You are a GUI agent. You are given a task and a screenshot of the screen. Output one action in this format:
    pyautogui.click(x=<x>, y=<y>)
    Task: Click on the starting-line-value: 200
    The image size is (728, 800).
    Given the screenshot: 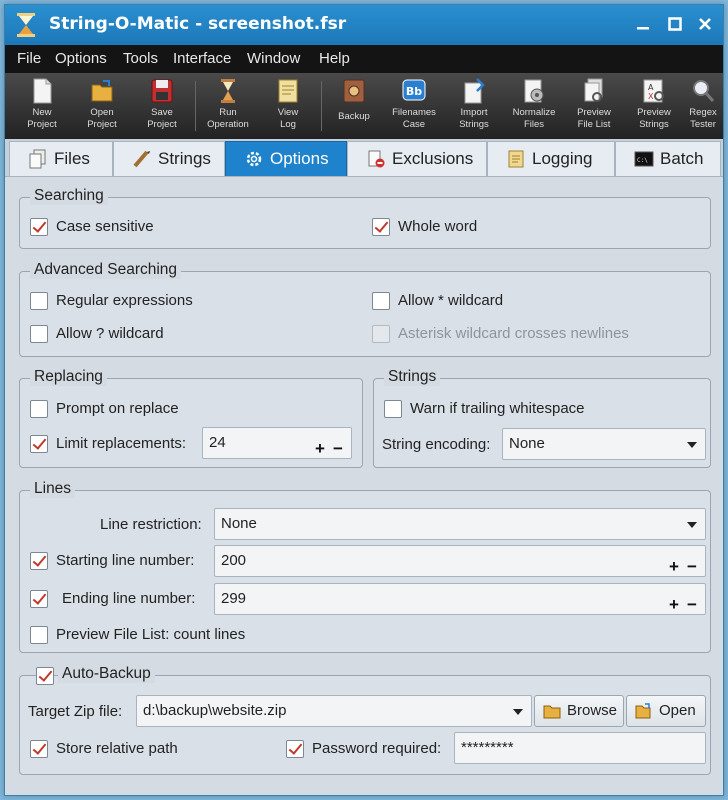 What is the action you would take?
    pyautogui.click(x=234, y=560)
    